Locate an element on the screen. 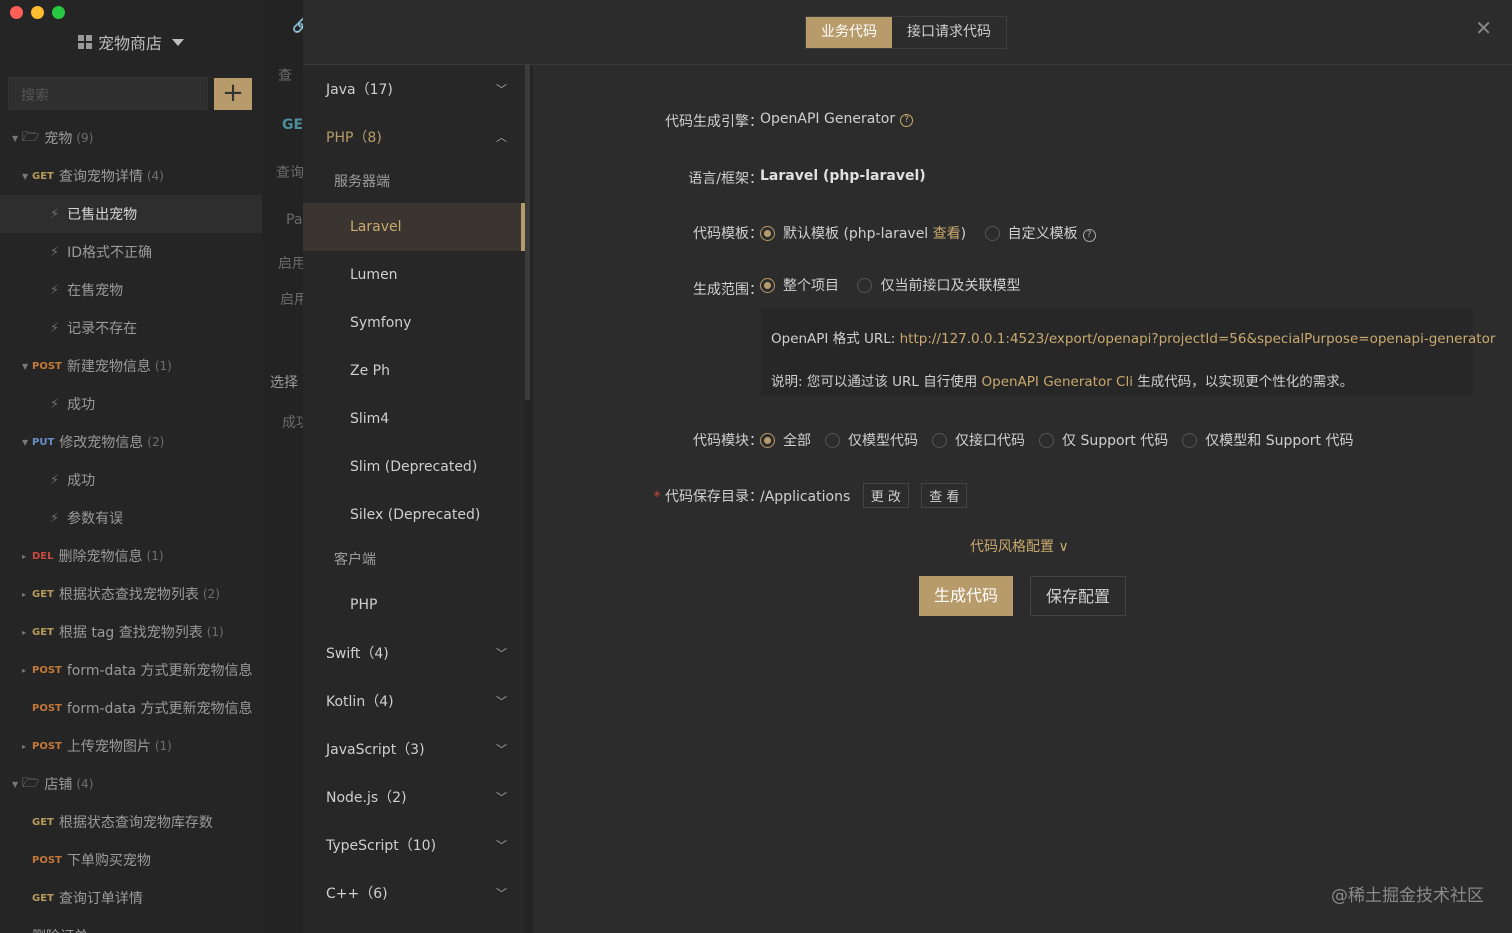  radio-unchecked-icon is located at coordinates (992, 233).